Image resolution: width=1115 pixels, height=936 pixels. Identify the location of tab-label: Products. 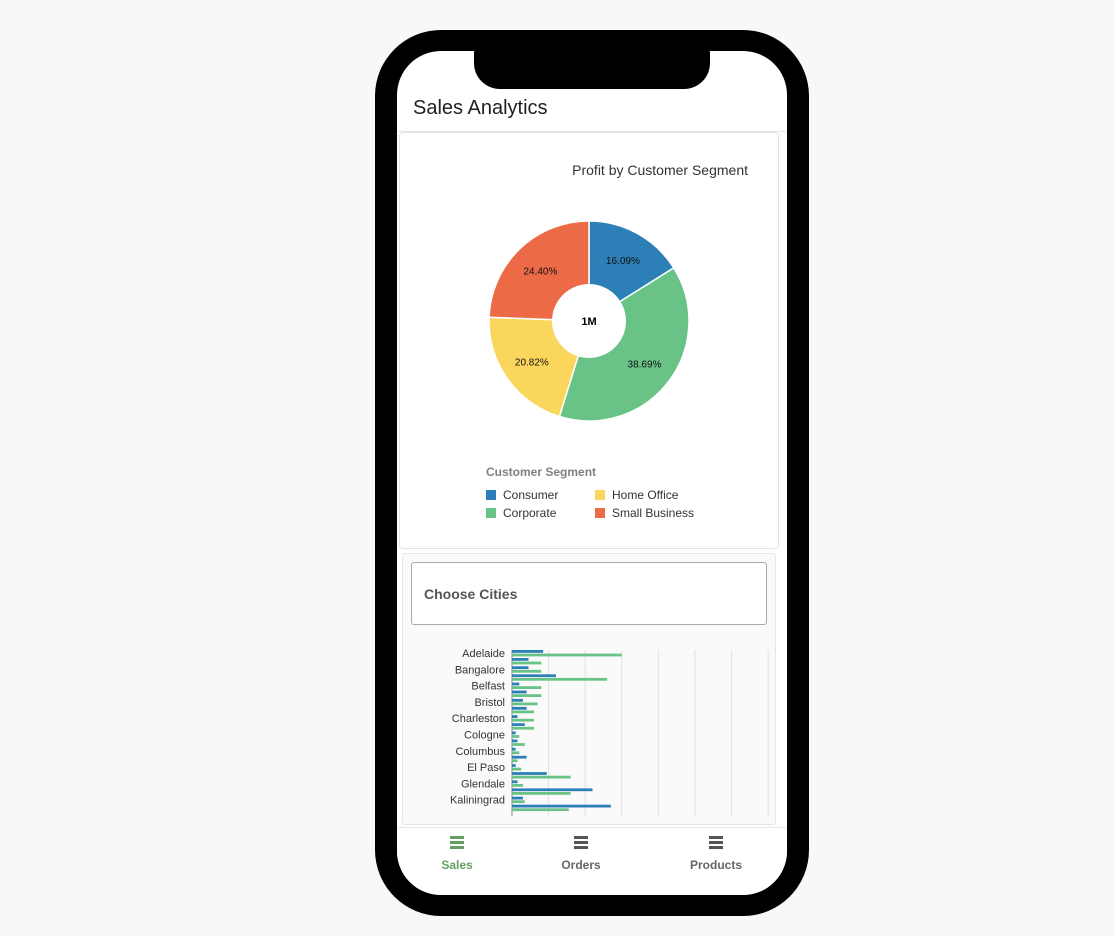
(715, 865).